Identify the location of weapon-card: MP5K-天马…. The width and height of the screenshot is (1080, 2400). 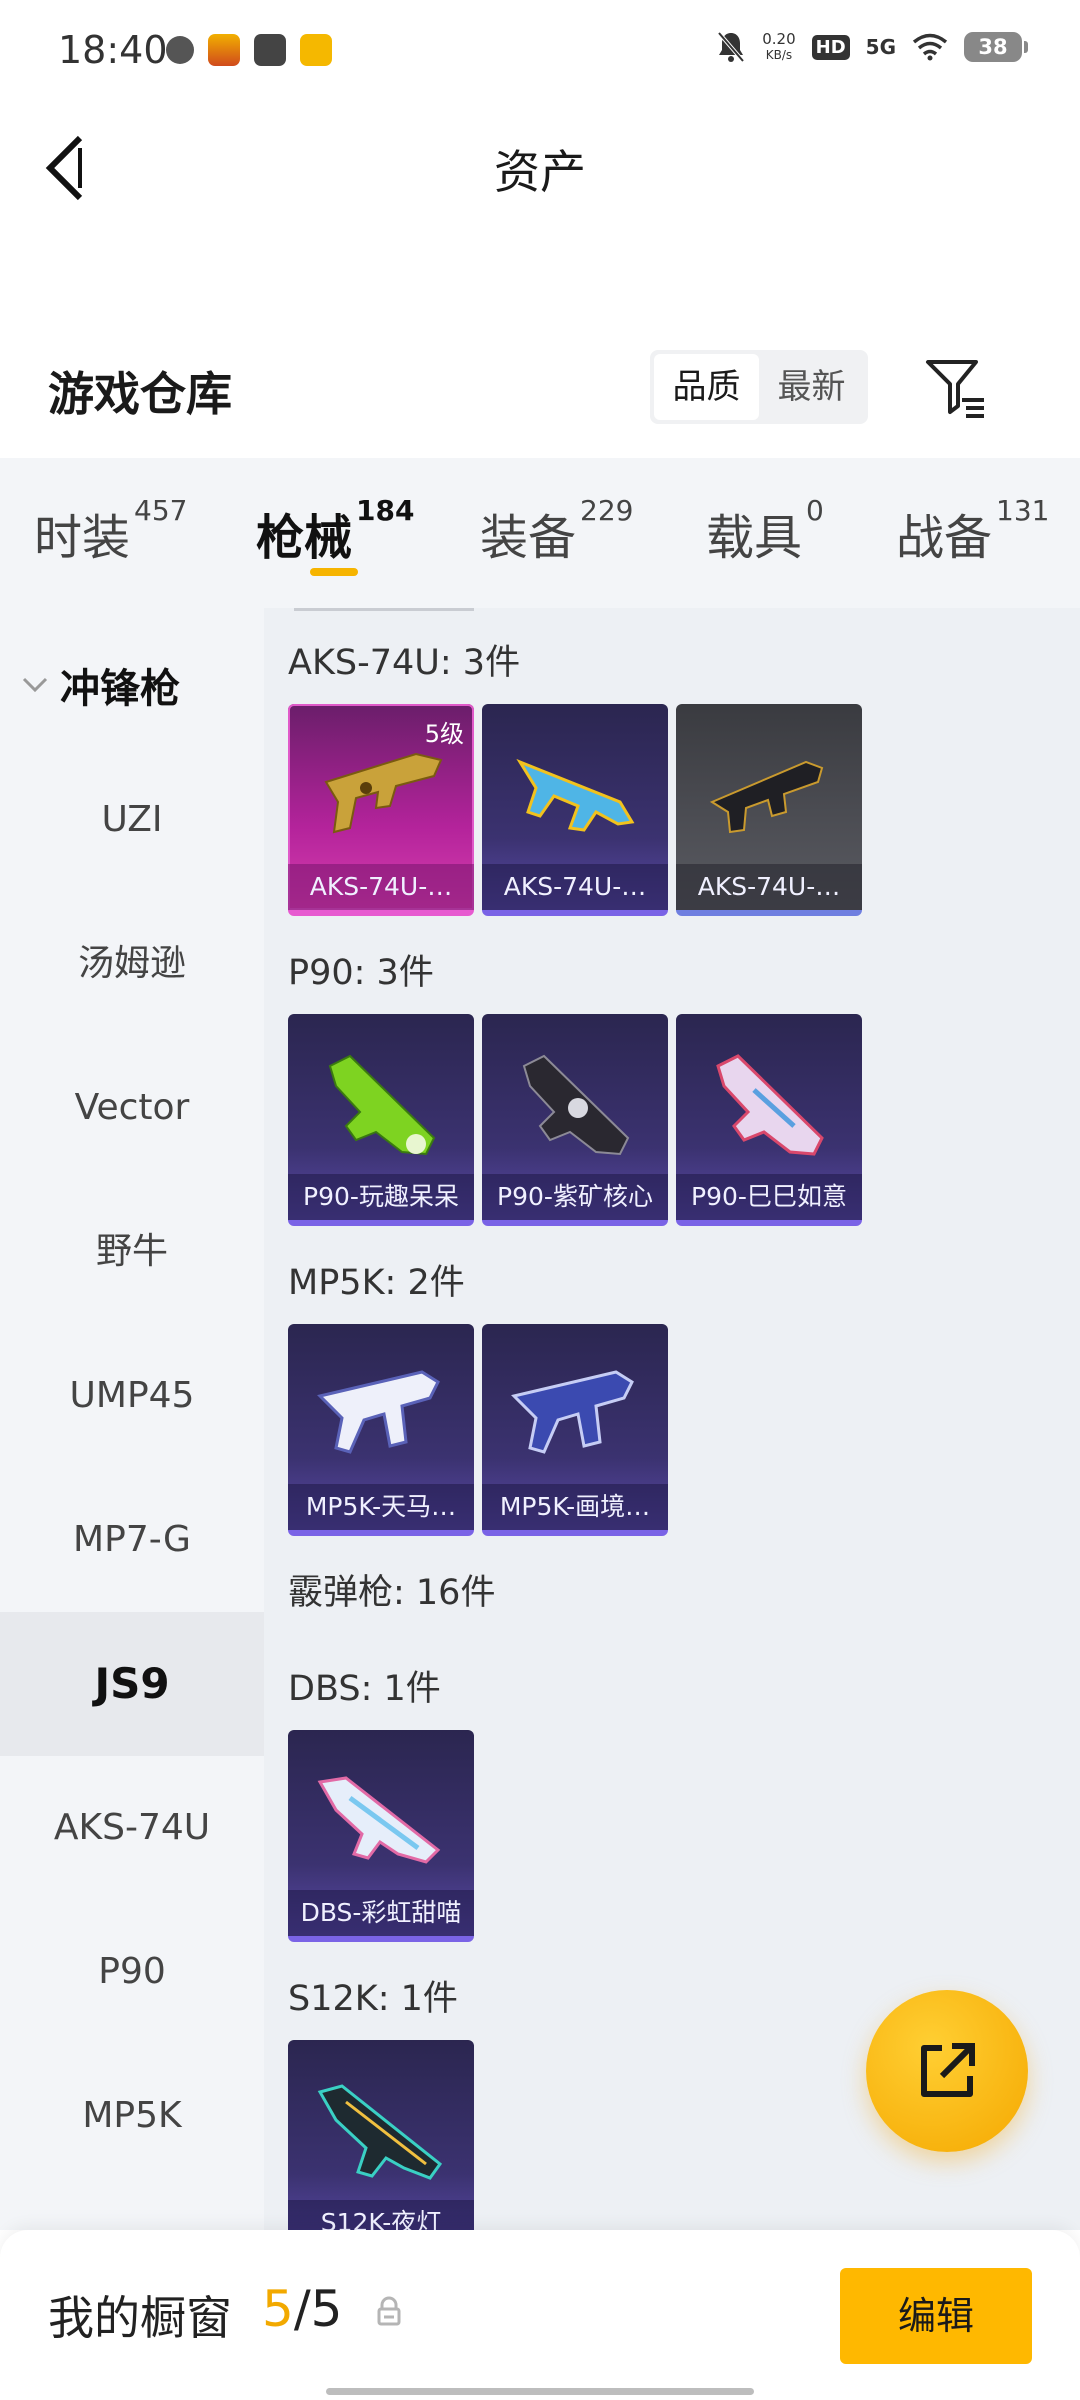
(381, 1430).